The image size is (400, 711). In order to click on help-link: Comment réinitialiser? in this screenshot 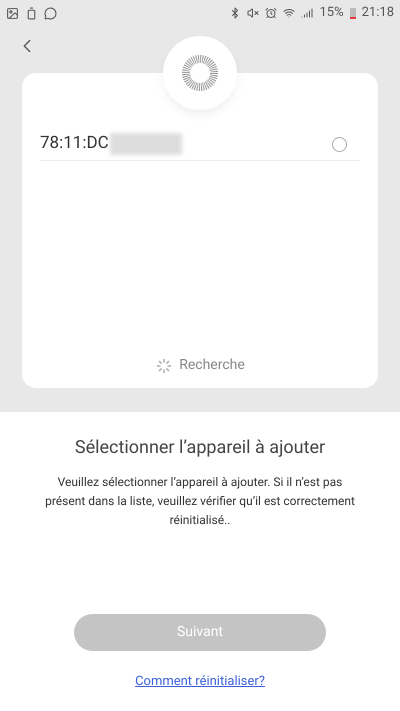, I will do `click(200, 681)`.